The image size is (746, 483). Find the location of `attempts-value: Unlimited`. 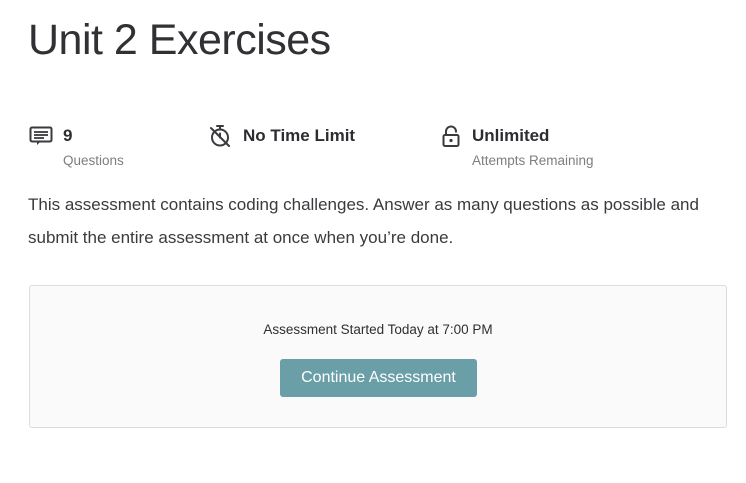

attempts-value: Unlimited is located at coordinates (511, 135).